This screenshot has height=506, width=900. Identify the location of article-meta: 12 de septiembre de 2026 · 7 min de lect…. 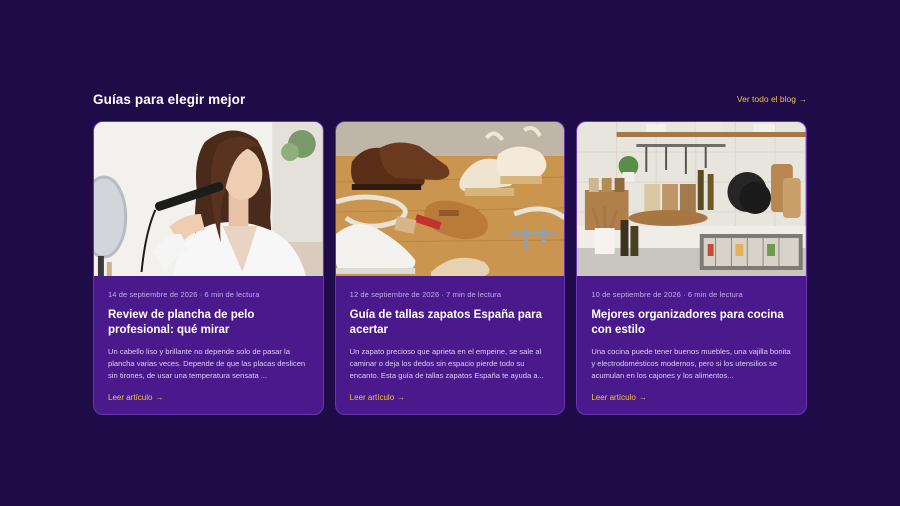
(425, 294).